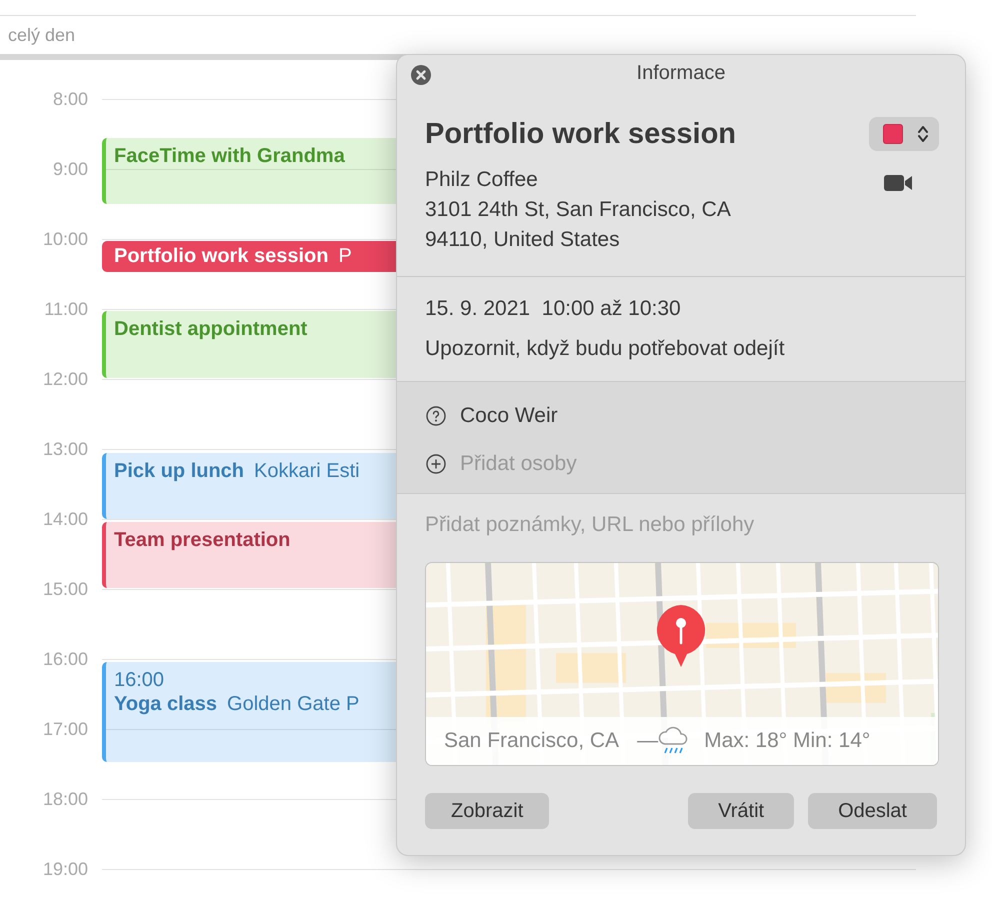 The height and width of the screenshot is (915, 992). What do you see at coordinates (65, 869) in the screenshot?
I see `hour-label: 19:00` at bounding box center [65, 869].